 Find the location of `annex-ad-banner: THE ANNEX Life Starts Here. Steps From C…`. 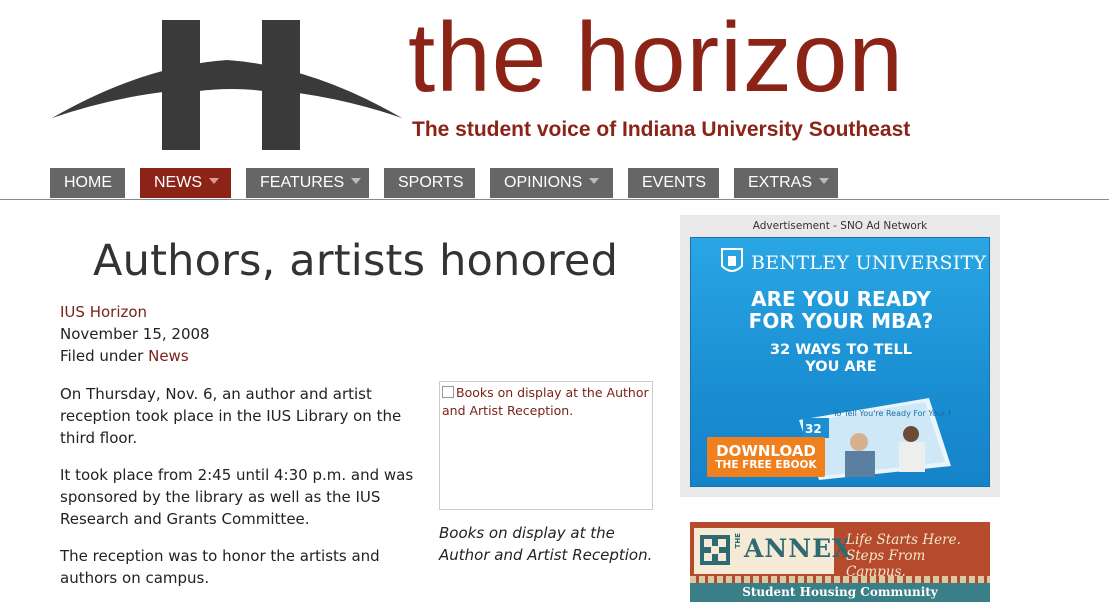

annex-ad-banner: THE ANNEX Life Starts Here. Steps From C… is located at coordinates (840, 562).